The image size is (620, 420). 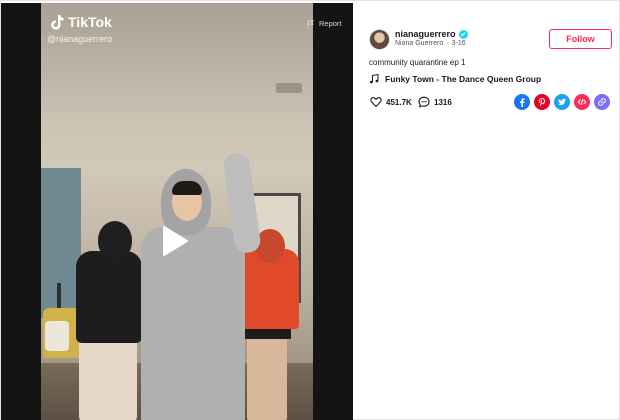 What do you see at coordinates (463, 34) in the screenshot?
I see `verified-badge-icon` at bounding box center [463, 34].